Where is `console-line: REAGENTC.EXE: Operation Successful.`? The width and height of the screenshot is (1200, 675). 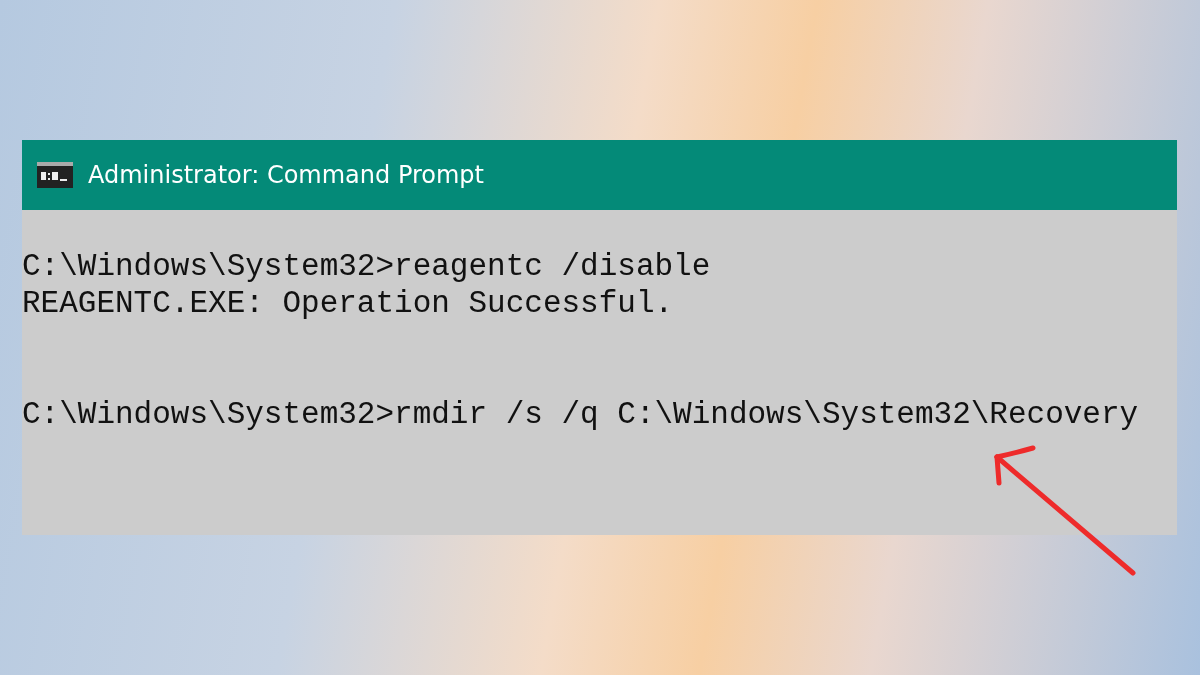 console-line: REAGENTC.EXE: Operation Successful. is located at coordinates (348, 303).